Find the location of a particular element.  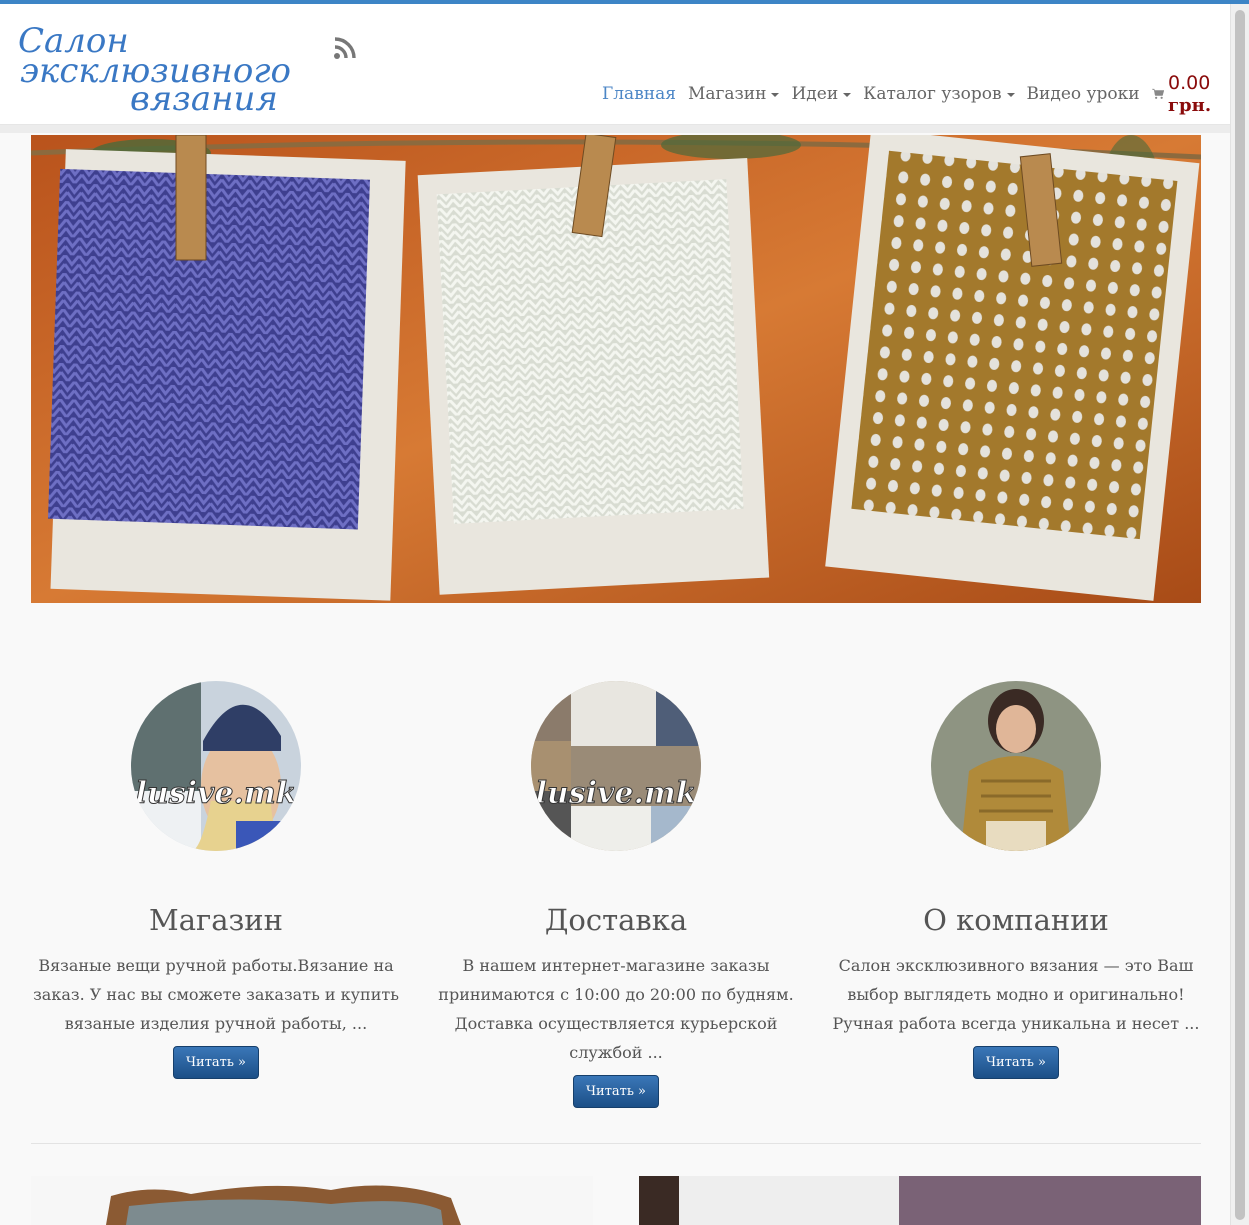

shop-title: Магазин is located at coordinates (216, 920).